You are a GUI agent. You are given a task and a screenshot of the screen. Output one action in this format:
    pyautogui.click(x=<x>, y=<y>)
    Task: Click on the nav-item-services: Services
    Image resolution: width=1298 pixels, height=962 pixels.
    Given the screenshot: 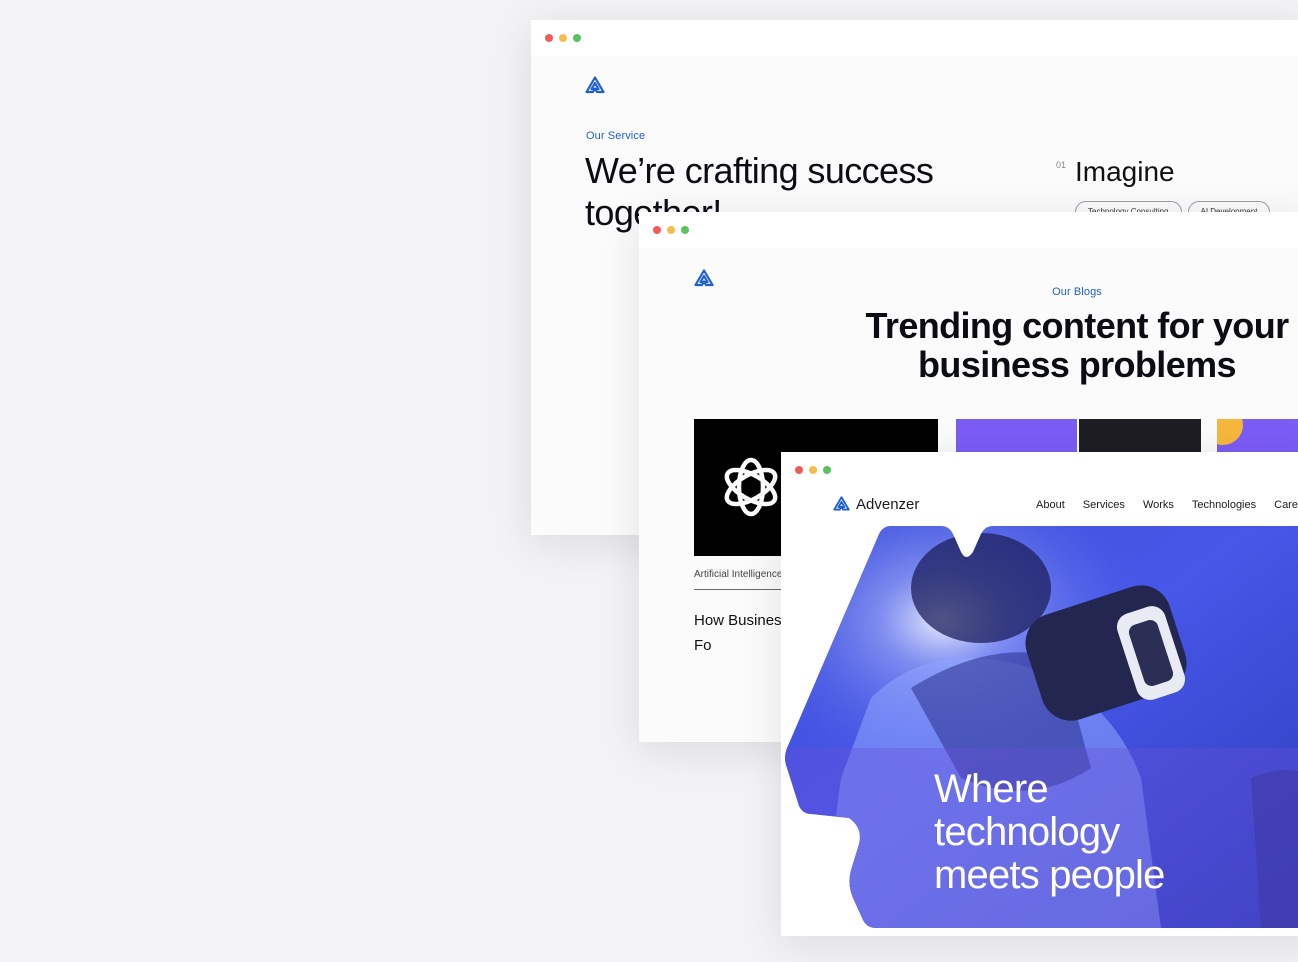 What is the action you would take?
    pyautogui.click(x=1104, y=505)
    